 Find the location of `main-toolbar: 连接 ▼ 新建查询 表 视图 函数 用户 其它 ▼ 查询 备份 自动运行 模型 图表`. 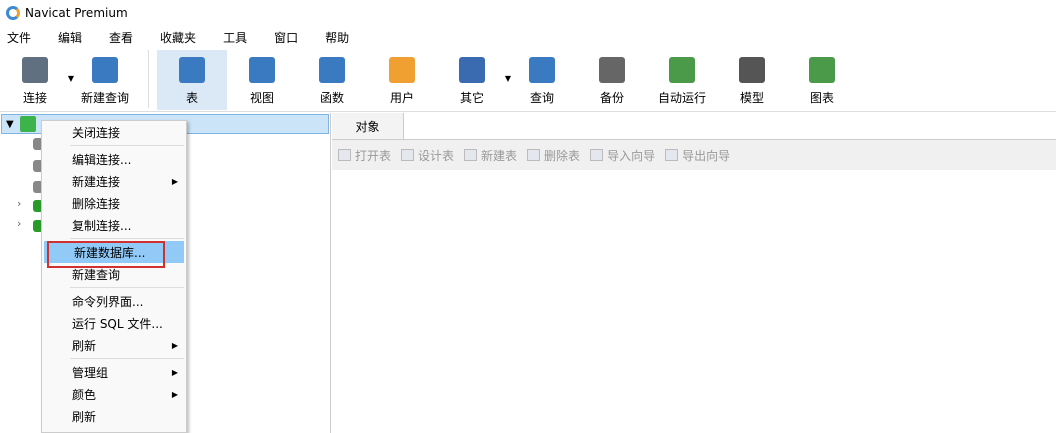

main-toolbar: 连接 ▼ 新建查询 表 视图 函数 用户 其它 ▼ 查询 备份 自动运行 模型 图表 is located at coordinates (528, 80).